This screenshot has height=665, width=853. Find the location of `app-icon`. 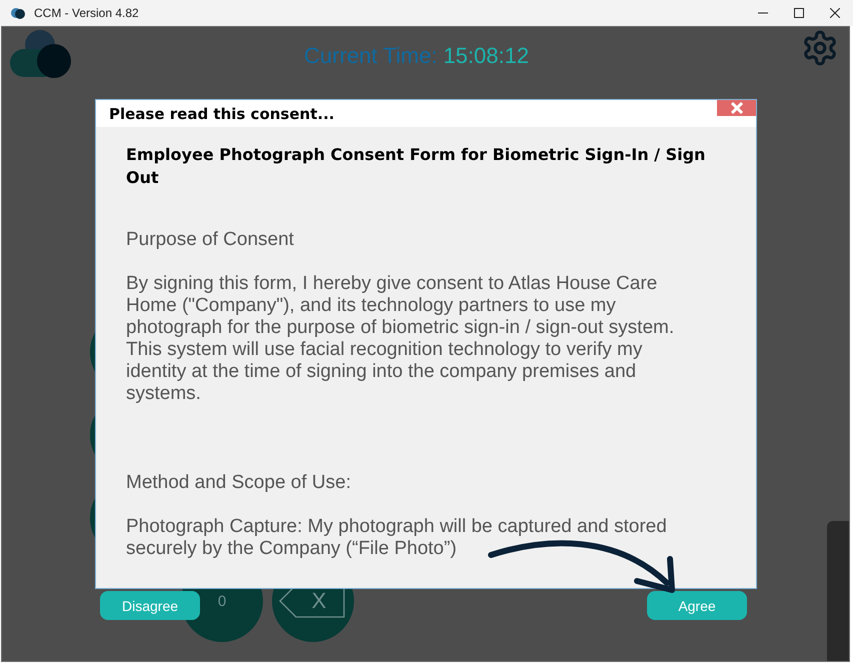

app-icon is located at coordinates (18, 13).